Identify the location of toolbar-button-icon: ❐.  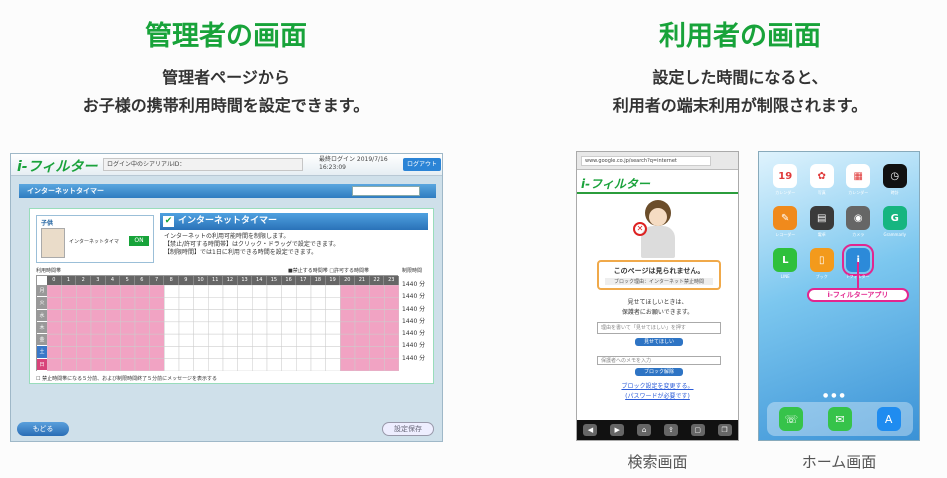
(724, 430).